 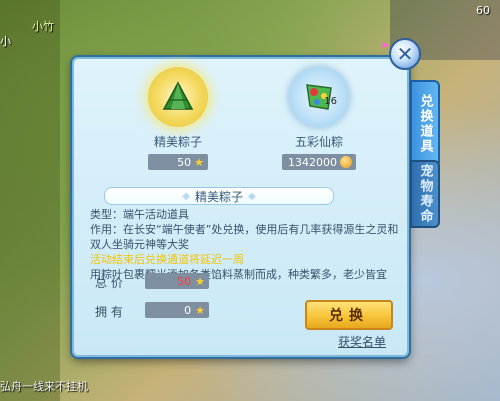 I want to click on detail-use: 作用：在长安“端午使者”处兑换，使用后有几率获得源生之灵和双人坐骑元神等大奖, so click(x=244, y=237).